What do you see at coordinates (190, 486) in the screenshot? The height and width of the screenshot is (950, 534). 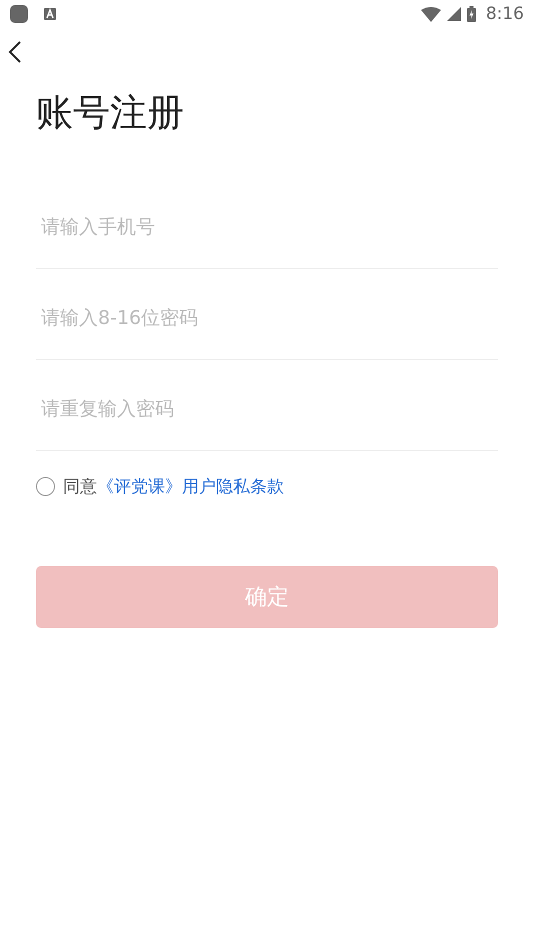 I see `privacy-link: 《评党课》用户隐私条款` at bounding box center [190, 486].